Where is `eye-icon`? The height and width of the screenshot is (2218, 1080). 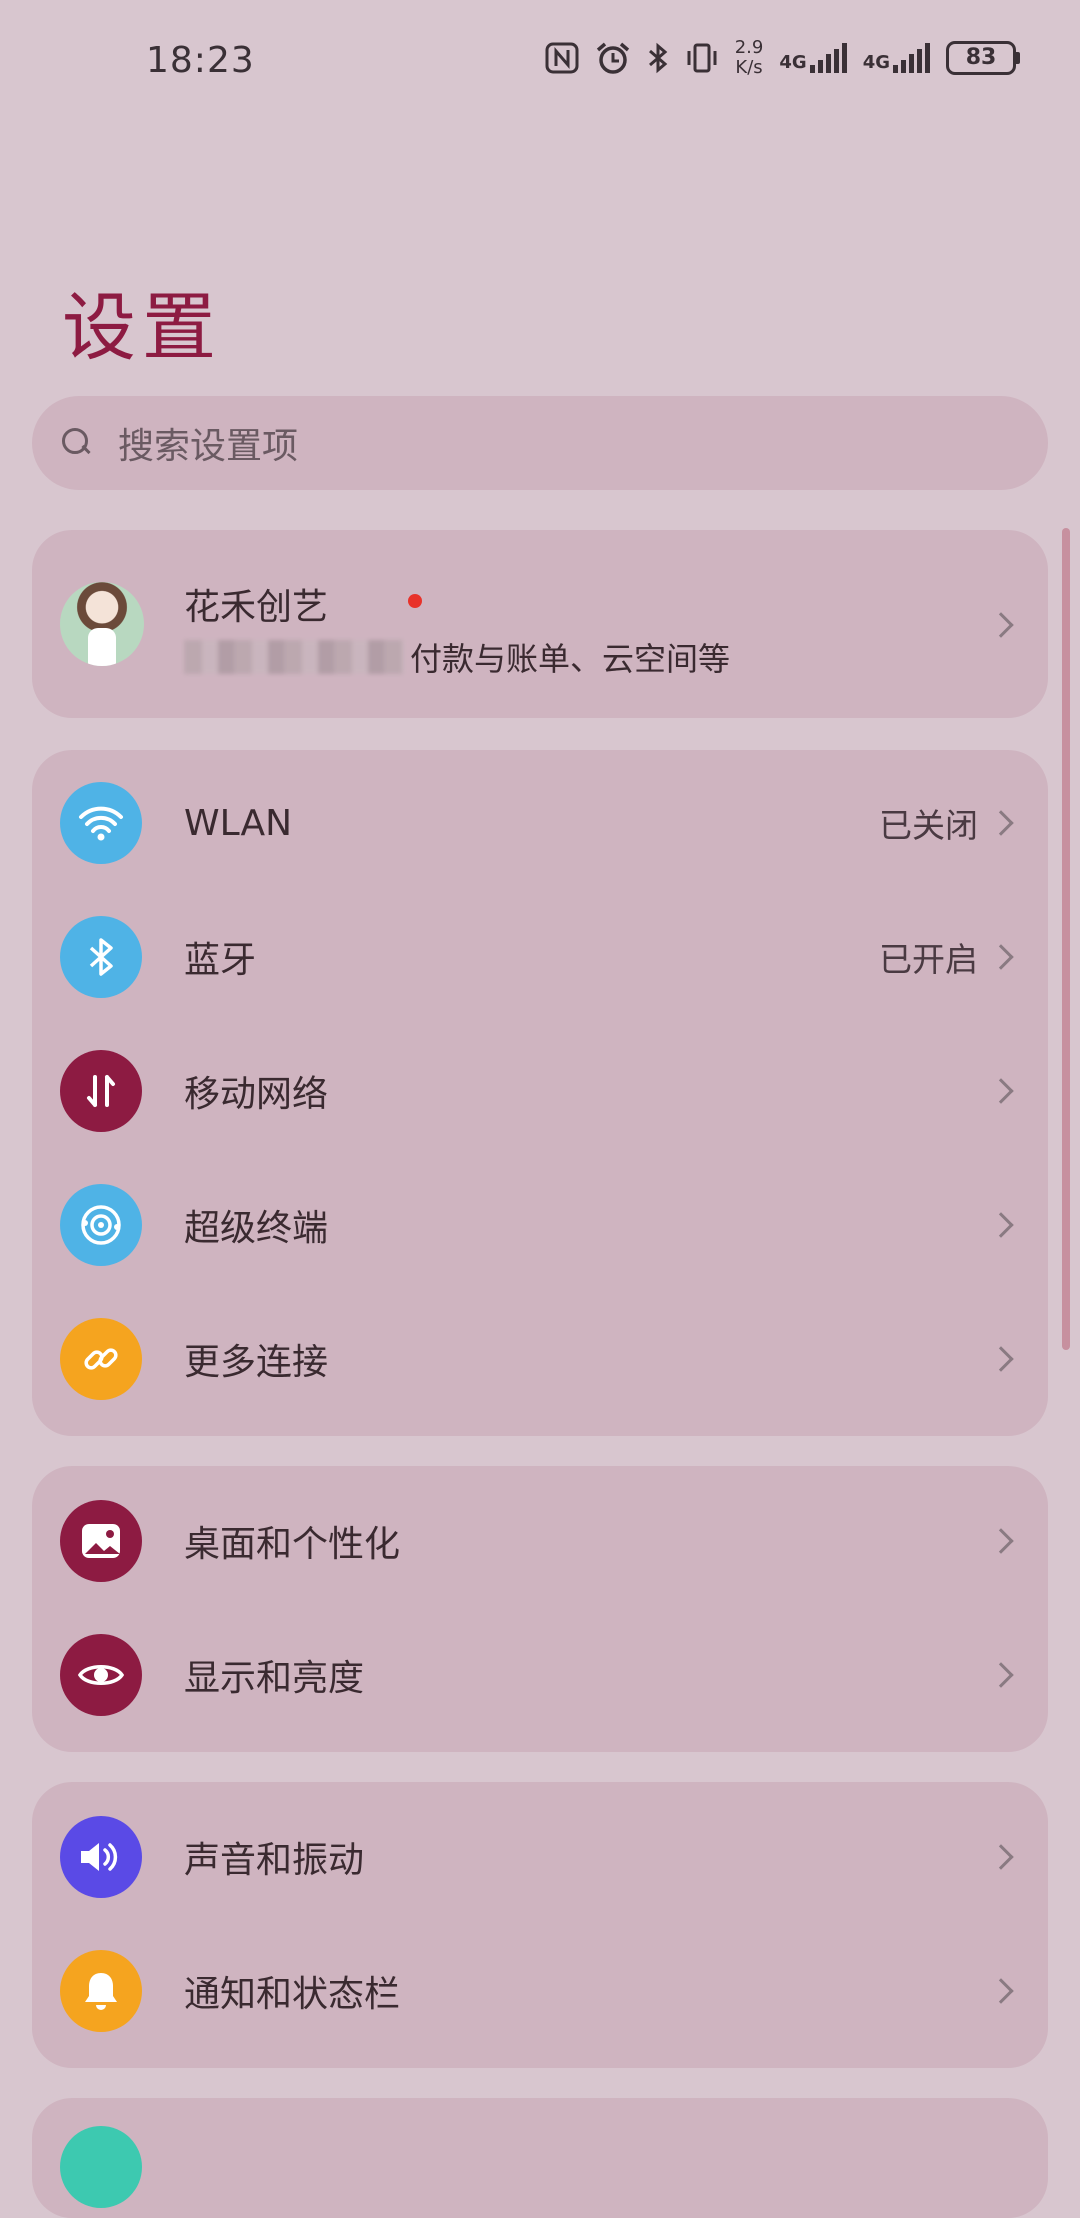 eye-icon is located at coordinates (101, 1675).